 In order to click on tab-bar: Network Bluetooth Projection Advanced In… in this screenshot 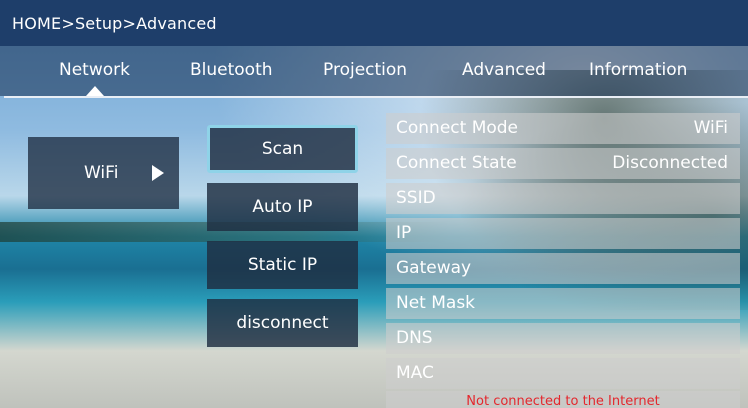, I will do `click(374, 71)`.